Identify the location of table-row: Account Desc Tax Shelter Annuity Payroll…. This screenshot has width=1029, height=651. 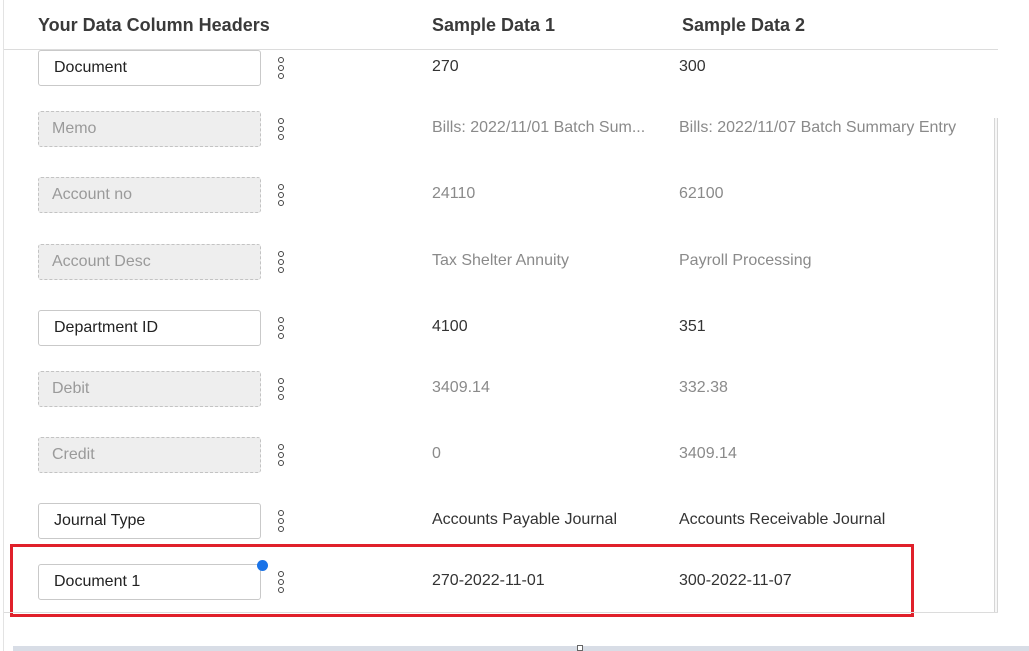
(501, 264).